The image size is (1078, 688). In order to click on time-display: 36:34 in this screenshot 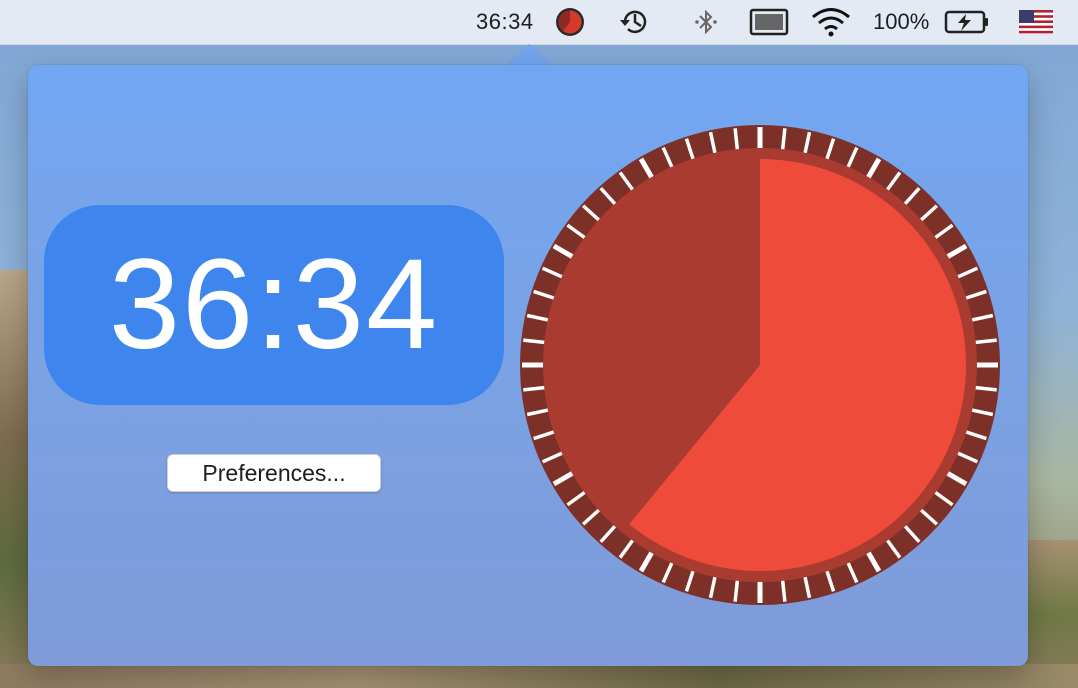, I will do `click(274, 305)`.